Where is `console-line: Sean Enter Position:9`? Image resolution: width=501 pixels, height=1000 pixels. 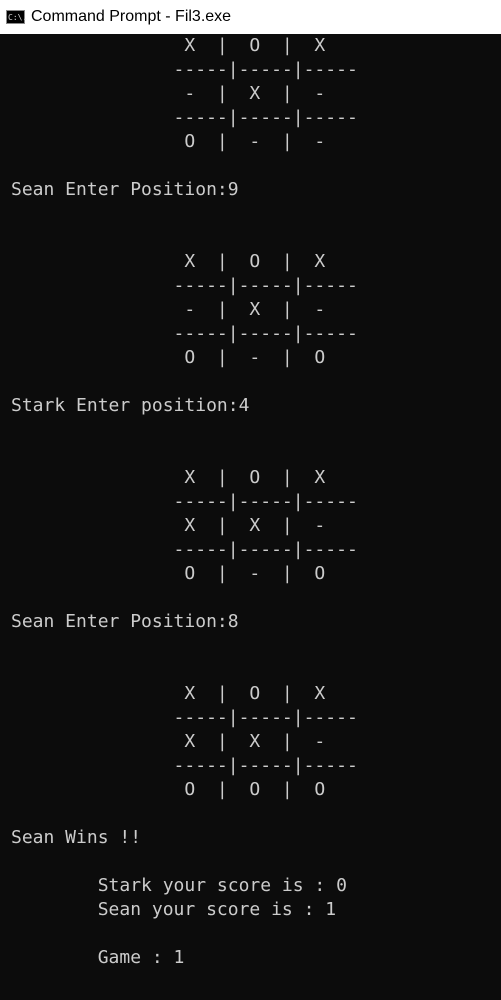 console-line: Sean Enter Position:9 is located at coordinates (125, 189).